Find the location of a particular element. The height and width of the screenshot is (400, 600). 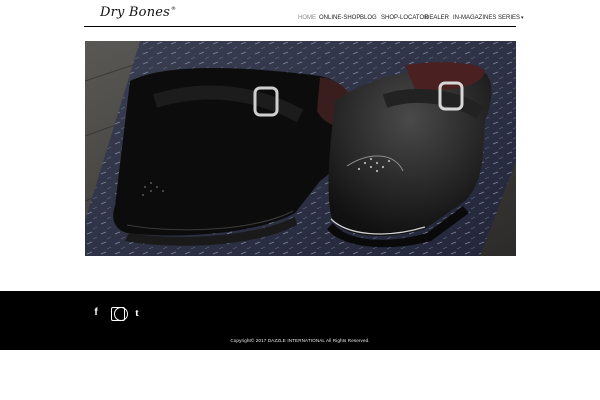

nav-item-in-magazines: IN-MAGAZINES is located at coordinates (474, 18).